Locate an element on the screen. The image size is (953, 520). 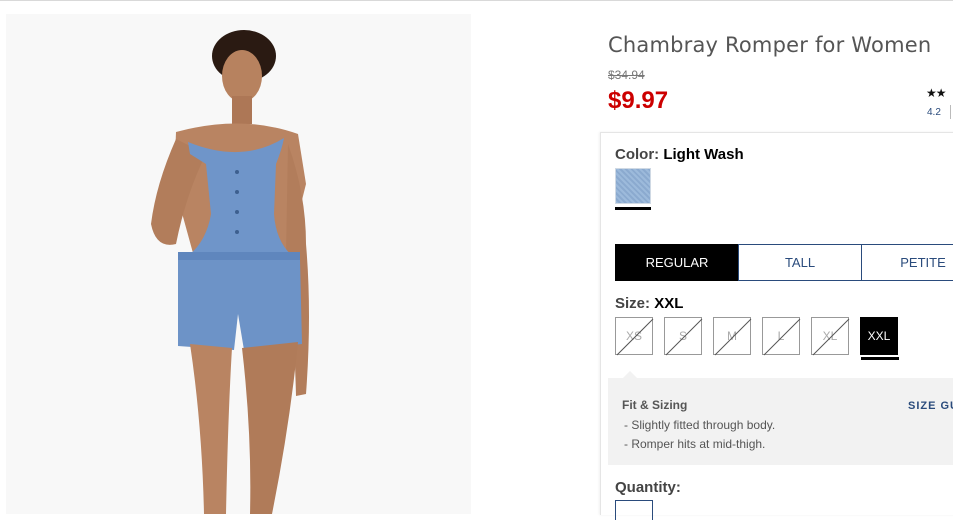
color-swatch-light-wash is located at coordinates (633, 186).